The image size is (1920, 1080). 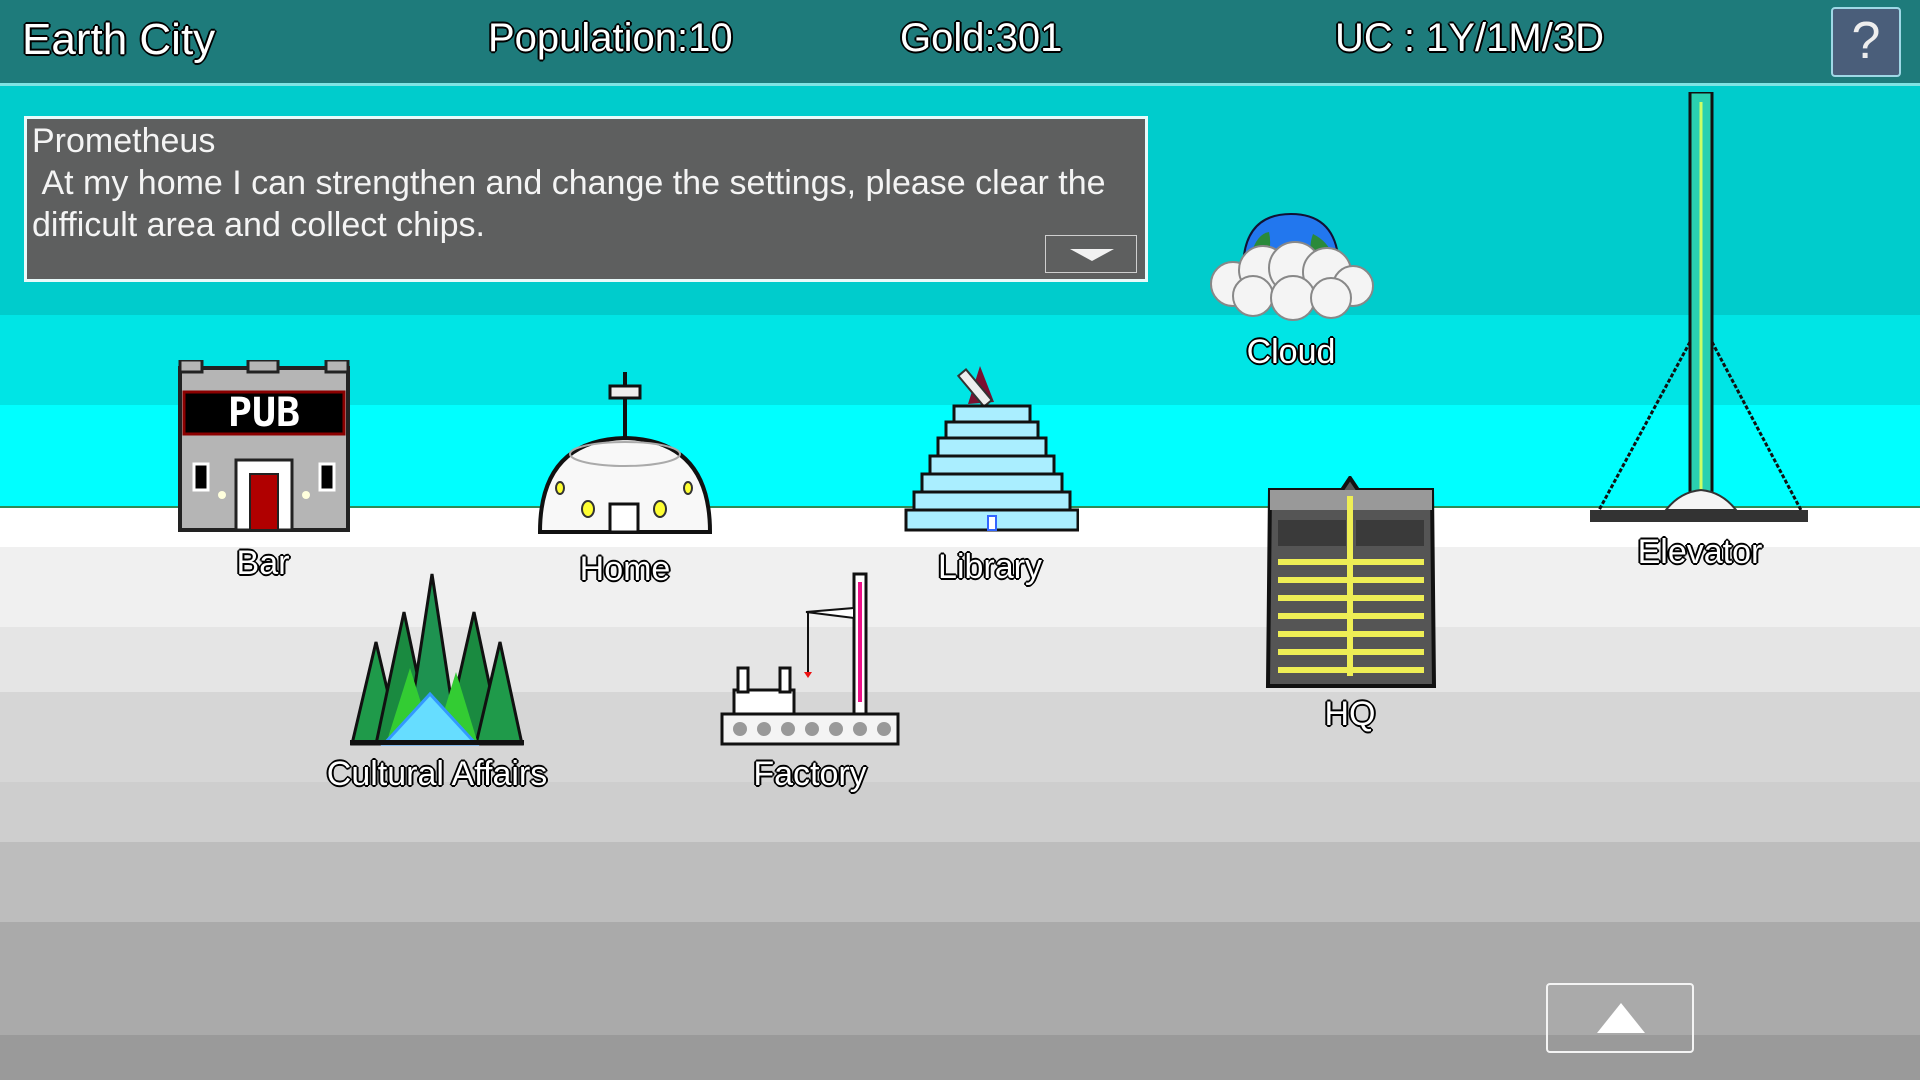 I want to click on building-label-library: Library, so click(x=990, y=567).